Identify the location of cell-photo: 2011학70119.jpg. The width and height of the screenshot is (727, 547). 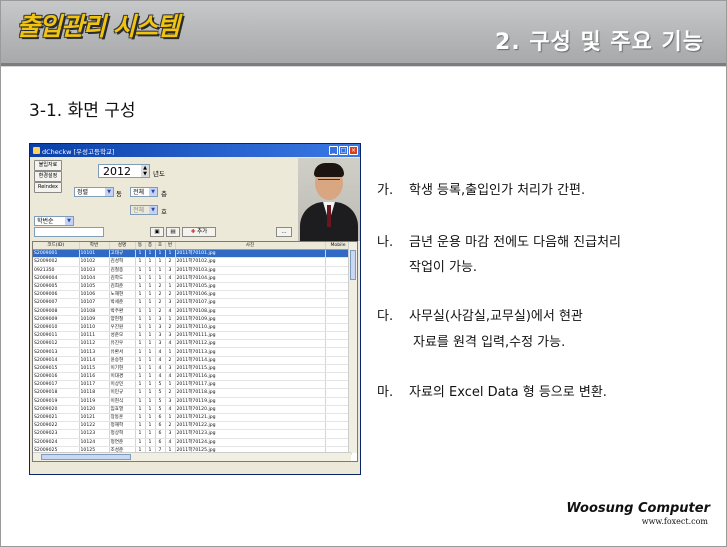
(250, 401).